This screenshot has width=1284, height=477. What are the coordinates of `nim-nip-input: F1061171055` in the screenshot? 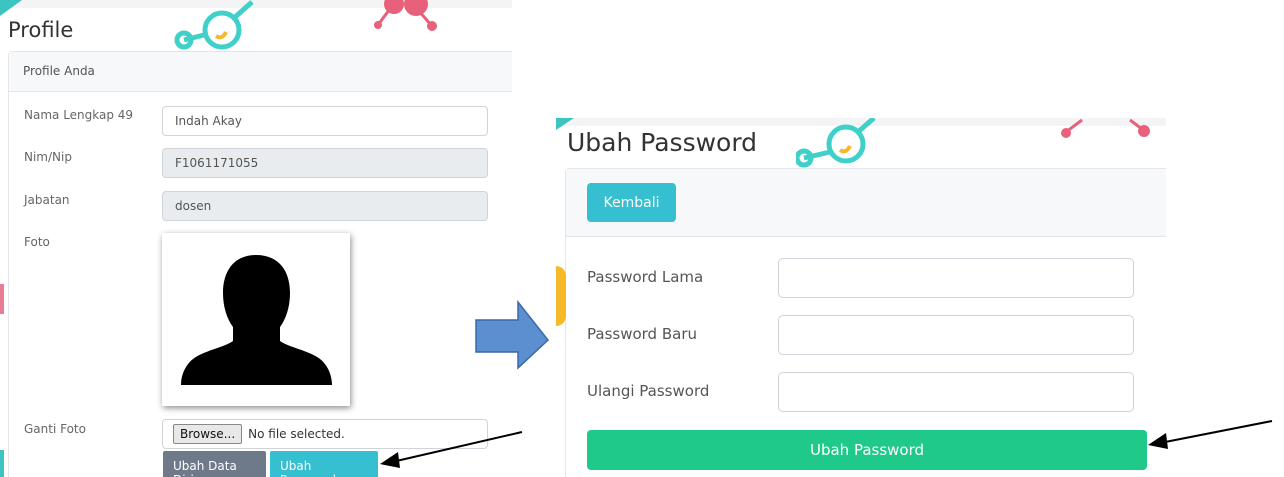 It's located at (325, 163).